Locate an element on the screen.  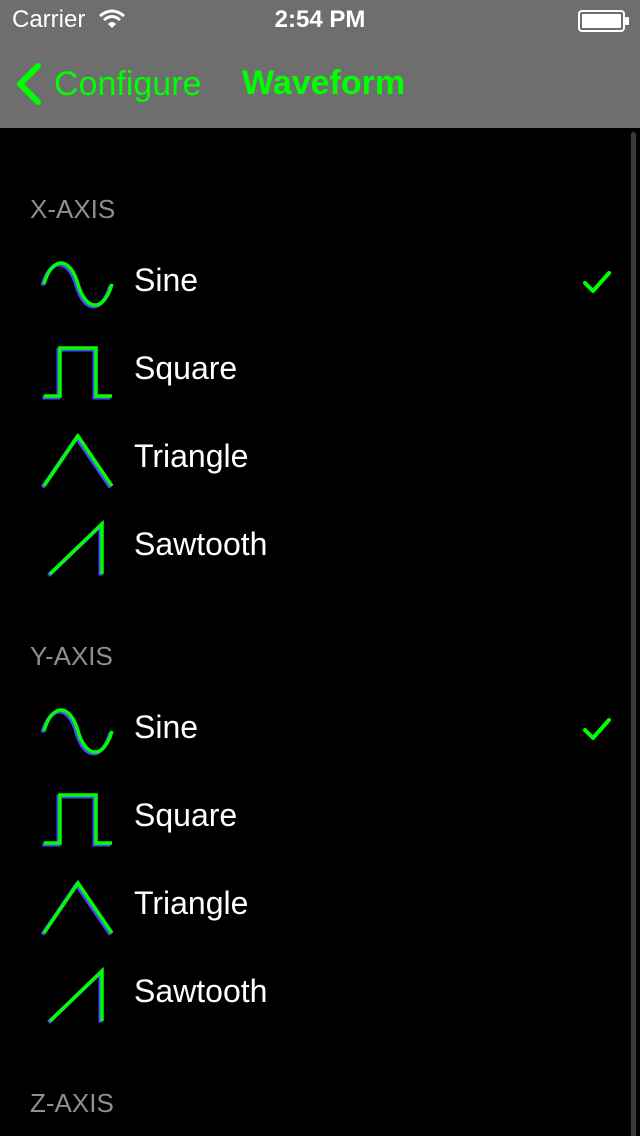
status-bar: Carrier 2:54 PM is located at coordinates (320, 20).